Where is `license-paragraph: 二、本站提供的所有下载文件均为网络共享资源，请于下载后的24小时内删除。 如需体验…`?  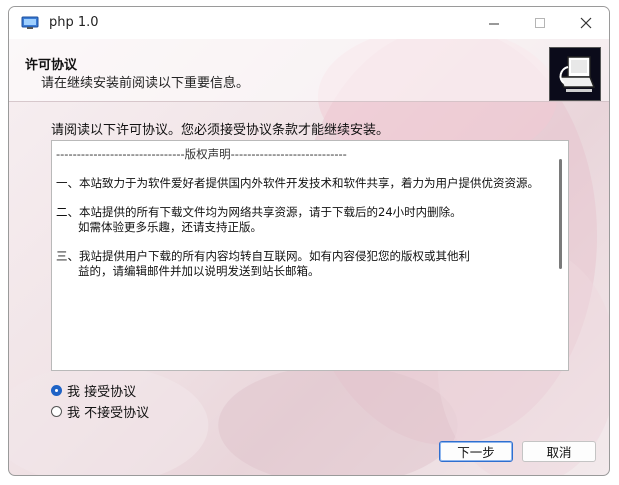
license-paragraph: 二、本站提供的所有下载文件均为网络共享资源，请于下载后的24小时内删除。 如需体验… is located at coordinates (259, 219).